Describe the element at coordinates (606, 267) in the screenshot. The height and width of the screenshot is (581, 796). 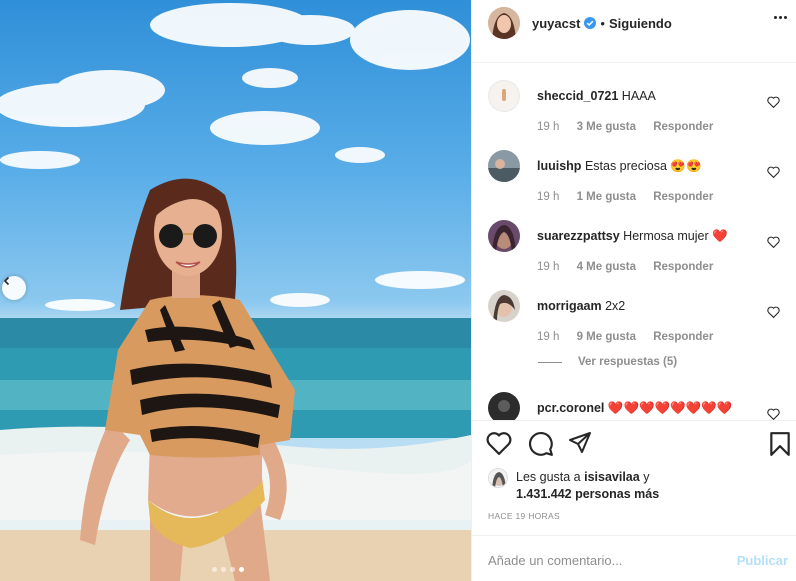
I see `comment-likes: 4 Me gusta` at that location.